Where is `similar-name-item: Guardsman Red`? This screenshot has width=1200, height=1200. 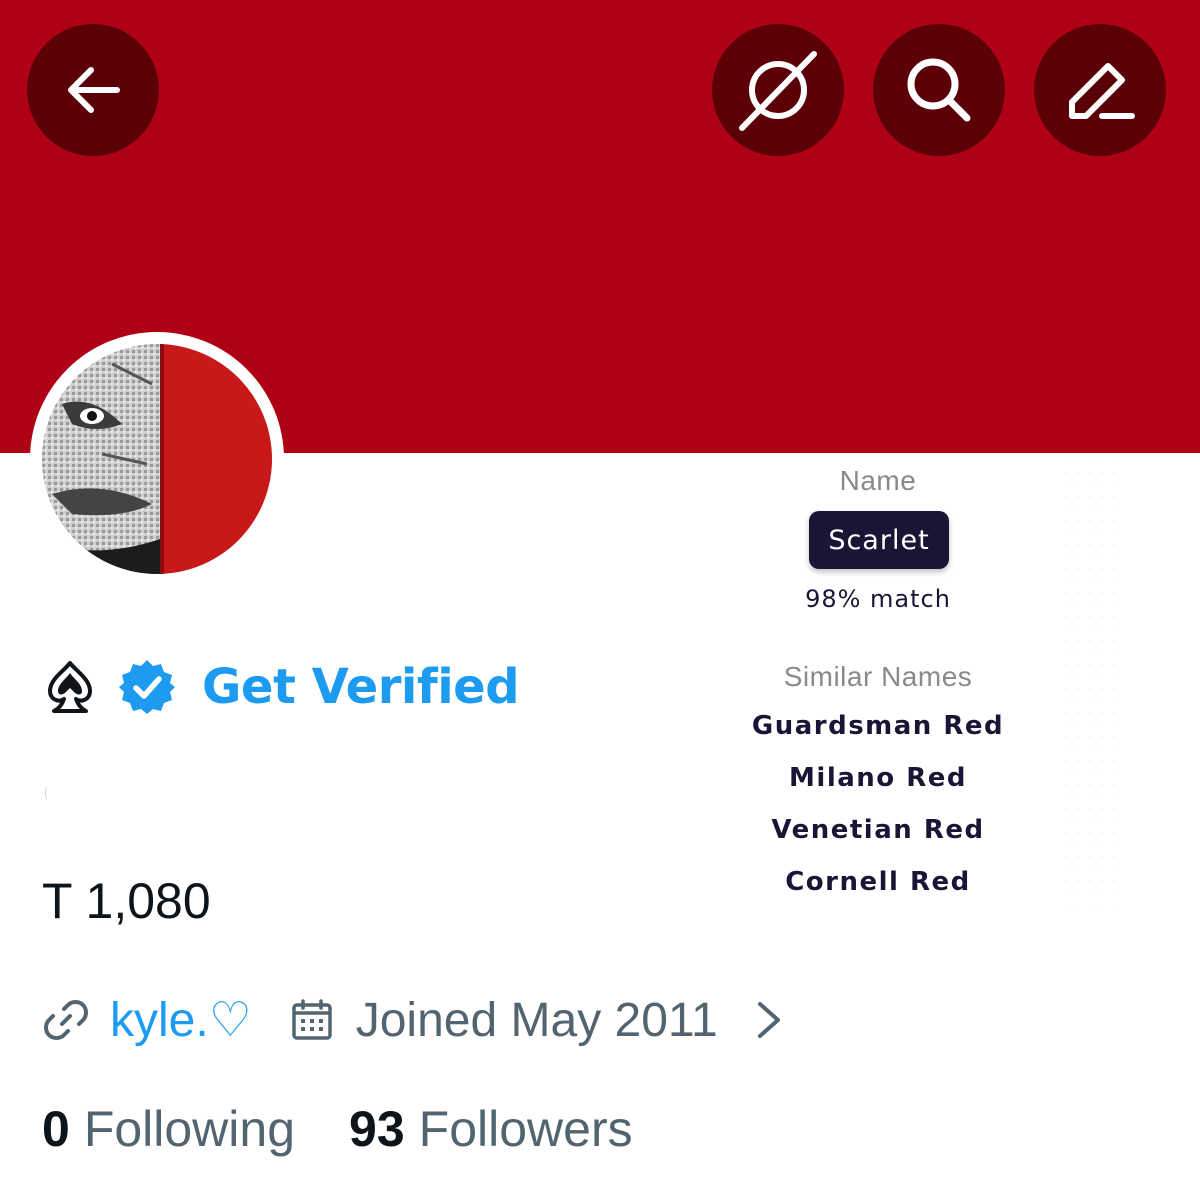 similar-name-item: Guardsman Red is located at coordinates (878, 726).